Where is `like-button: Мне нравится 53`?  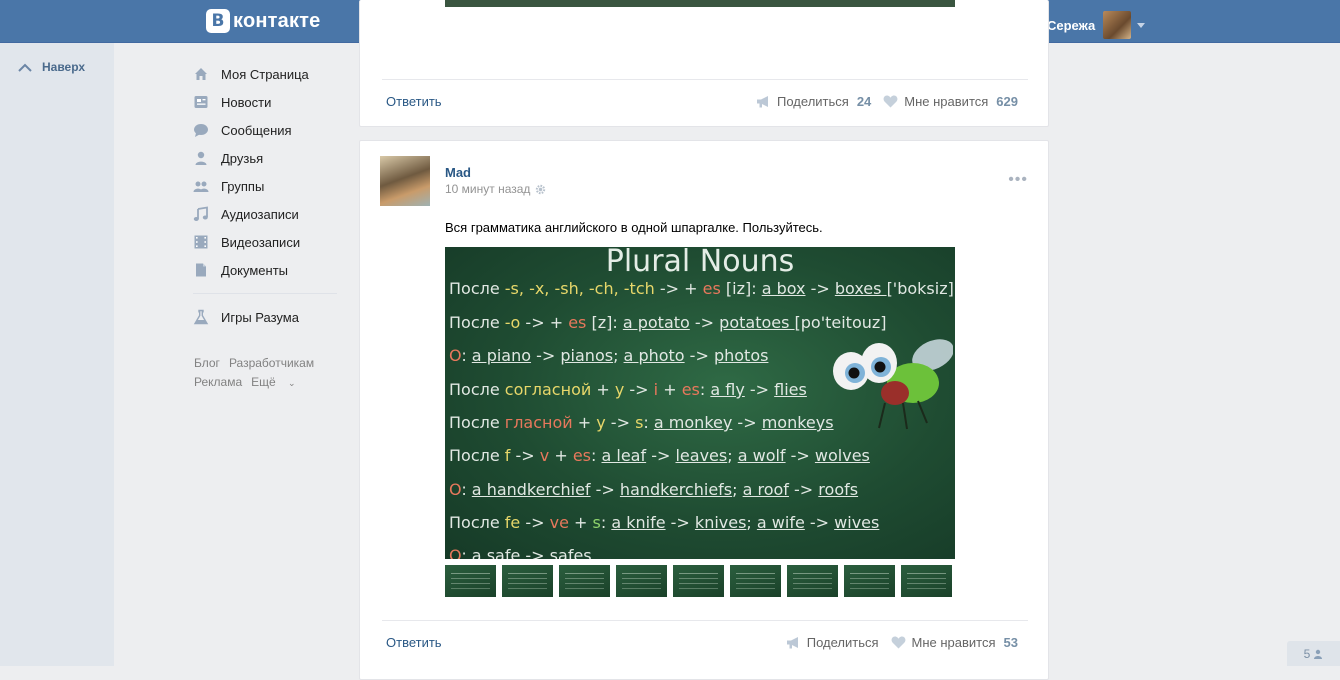 like-button: Мне нравится 53 is located at coordinates (954, 642).